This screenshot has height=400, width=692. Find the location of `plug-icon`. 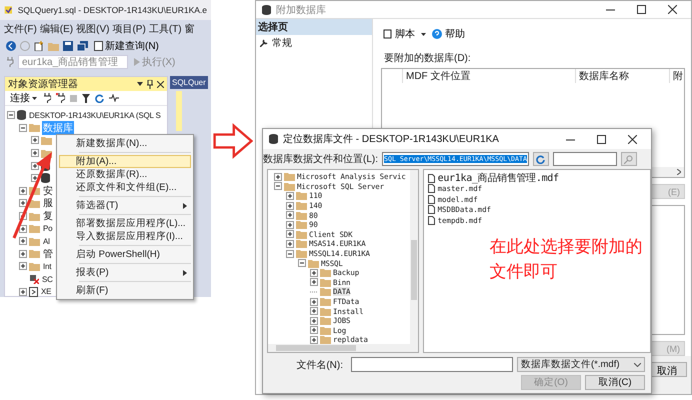

plug-icon is located at coordinates (47, 98).